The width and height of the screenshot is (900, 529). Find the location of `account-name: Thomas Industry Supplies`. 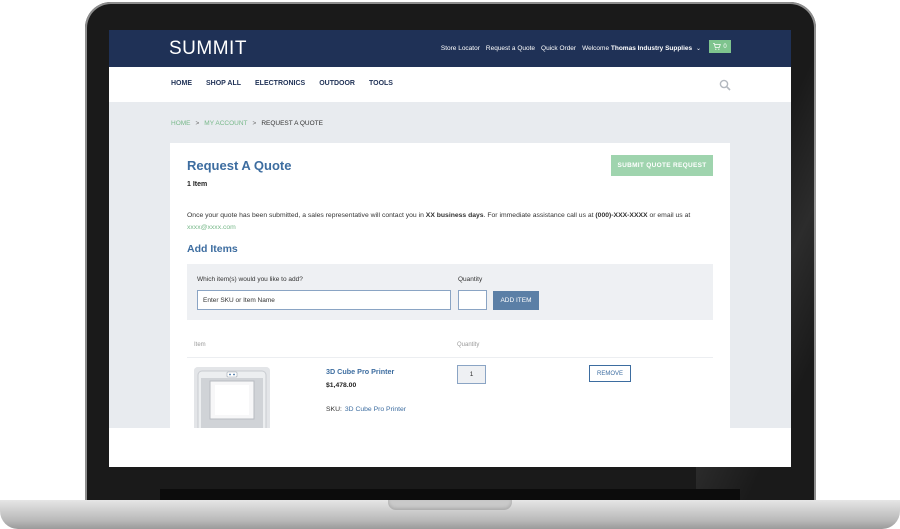

account-name: Thomas Industry Supplies is located at coordinates (651, 48).